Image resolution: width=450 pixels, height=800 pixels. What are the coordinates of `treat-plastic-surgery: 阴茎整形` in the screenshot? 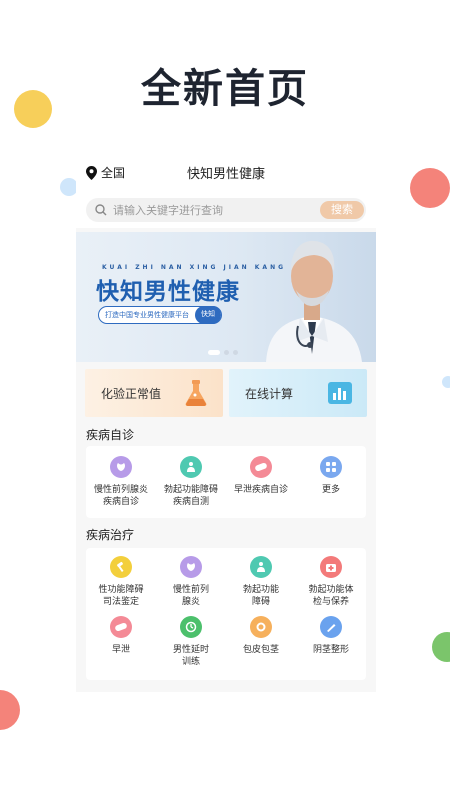 It's located at (331, 636).